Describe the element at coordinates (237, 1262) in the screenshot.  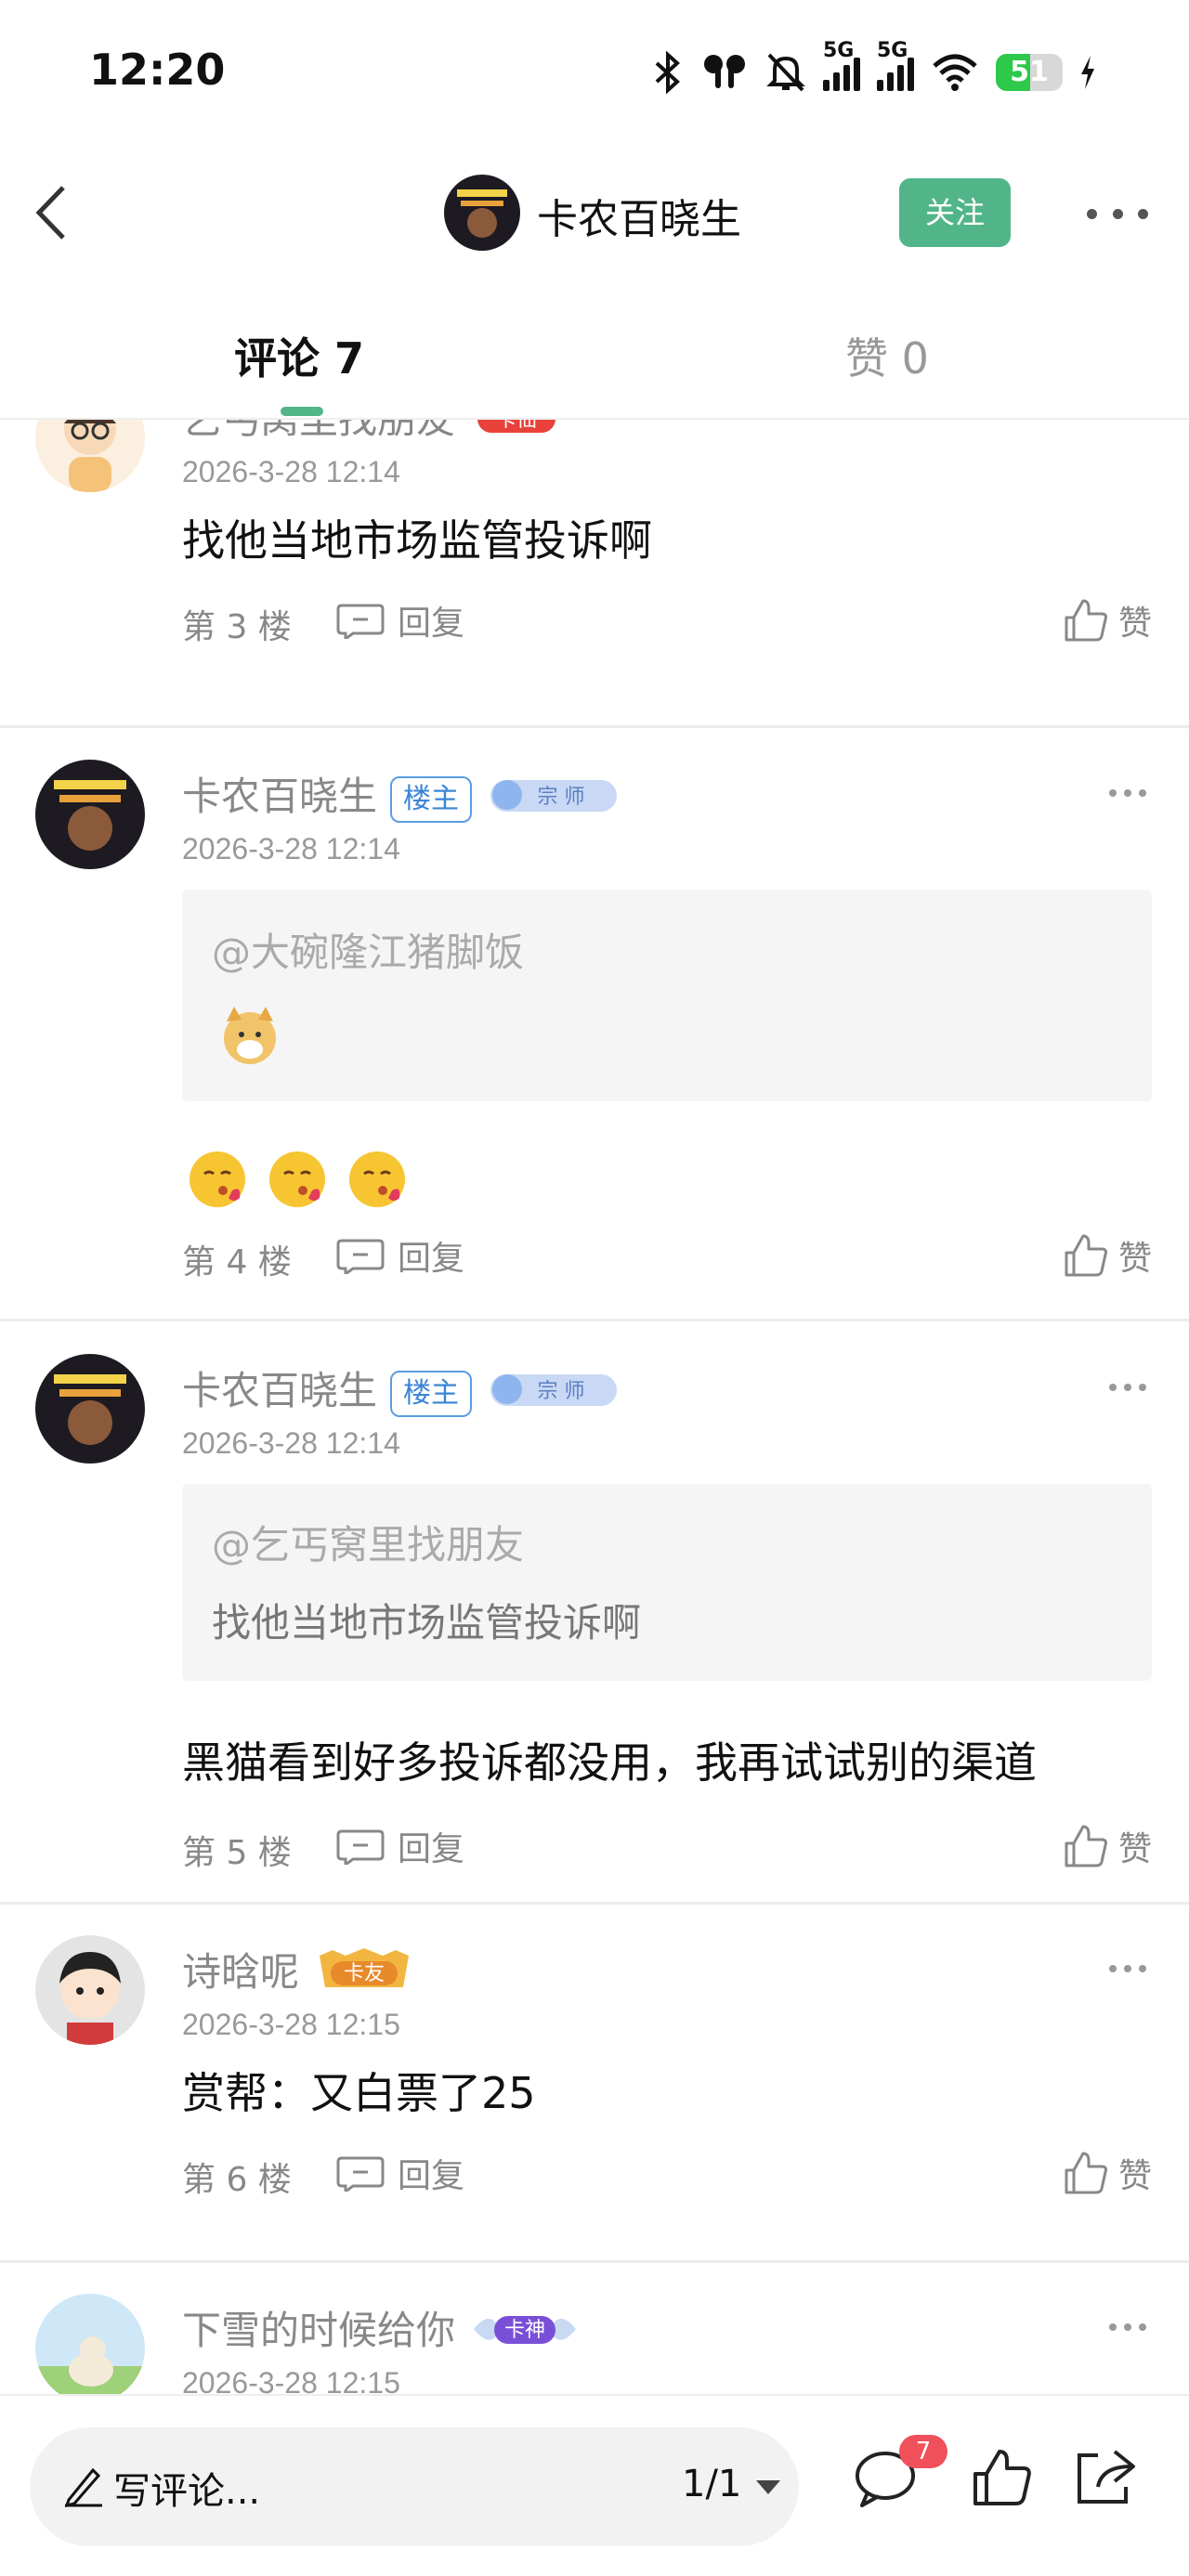
I see `floor-number: 第 4 楼` at that location.